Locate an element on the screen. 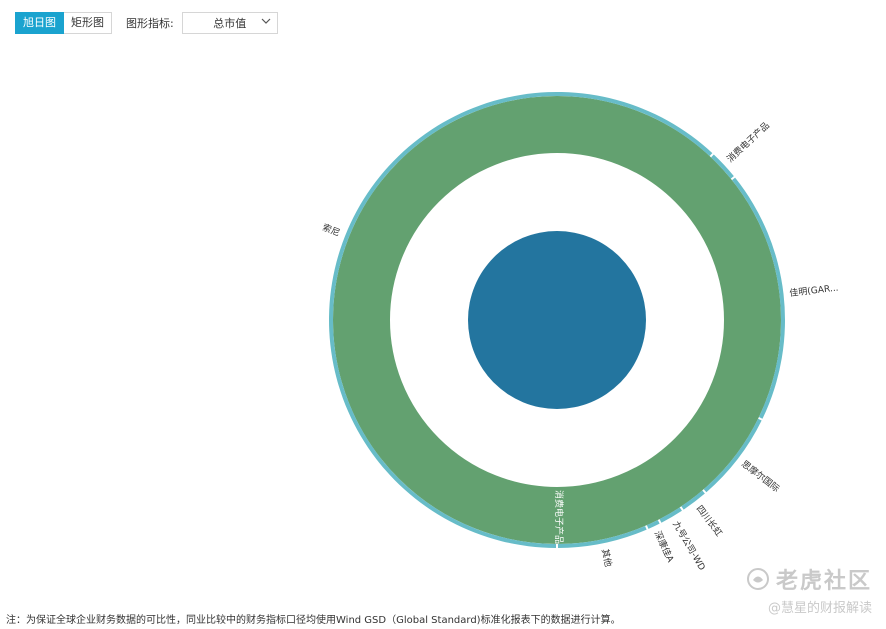 Image resolution: width=886 pixels, height=629 pixels. sunburst-outer-label: 深康佳A is located at coordinates (664, 547).